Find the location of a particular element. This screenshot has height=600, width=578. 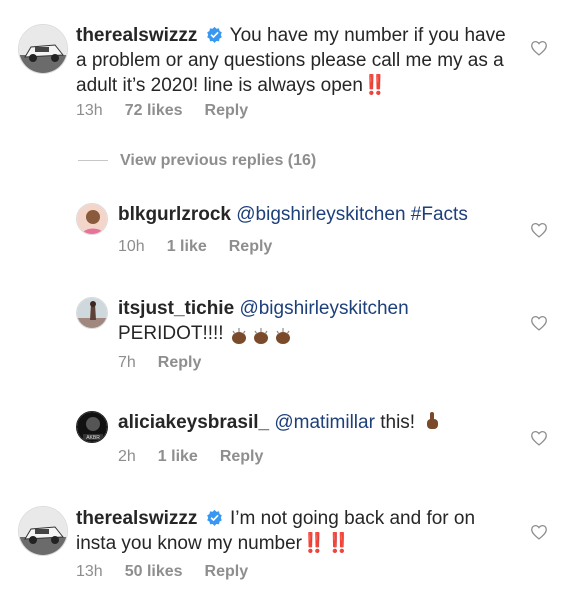

comment-body: aliciakeysbrasil_ @matimillar this! 👆🏾 is located at coordinates (318, 422).